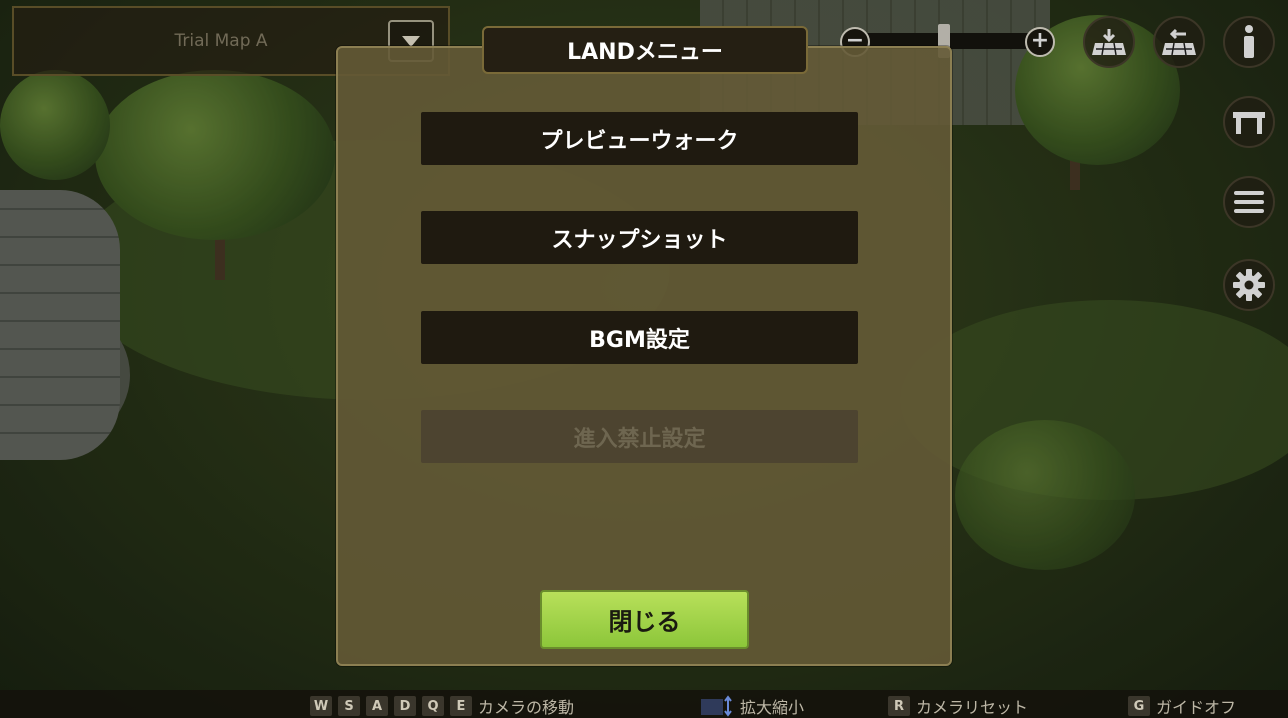 Image resolution: width=1288 pixels, height=718 pixels. I want to click on zoom-hint: 拡大縮小, so click(752, 706).